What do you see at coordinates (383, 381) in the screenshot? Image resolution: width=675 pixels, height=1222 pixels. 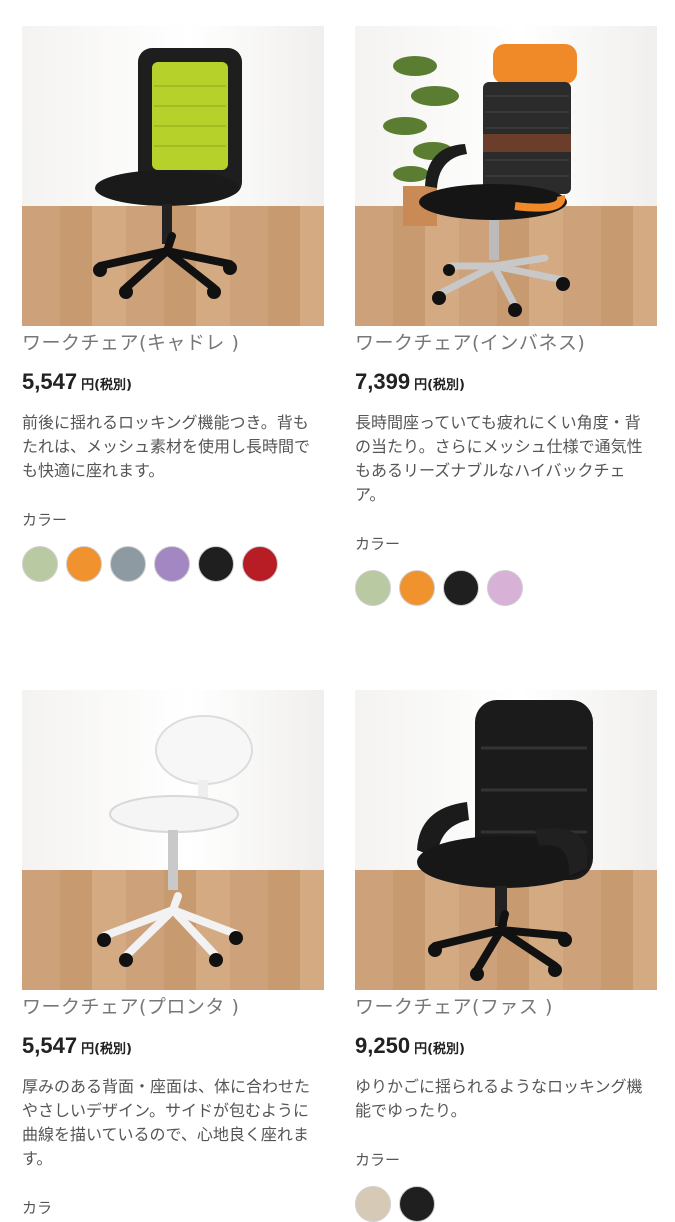 I see `product-price: 7,399` at bounding box center [383, 381].